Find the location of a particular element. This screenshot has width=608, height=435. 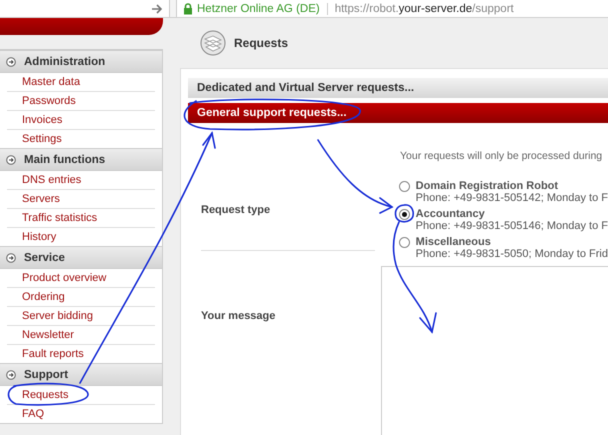

site-identity: Hetzner Online AG (DE) is located at coordinates (258, 8).